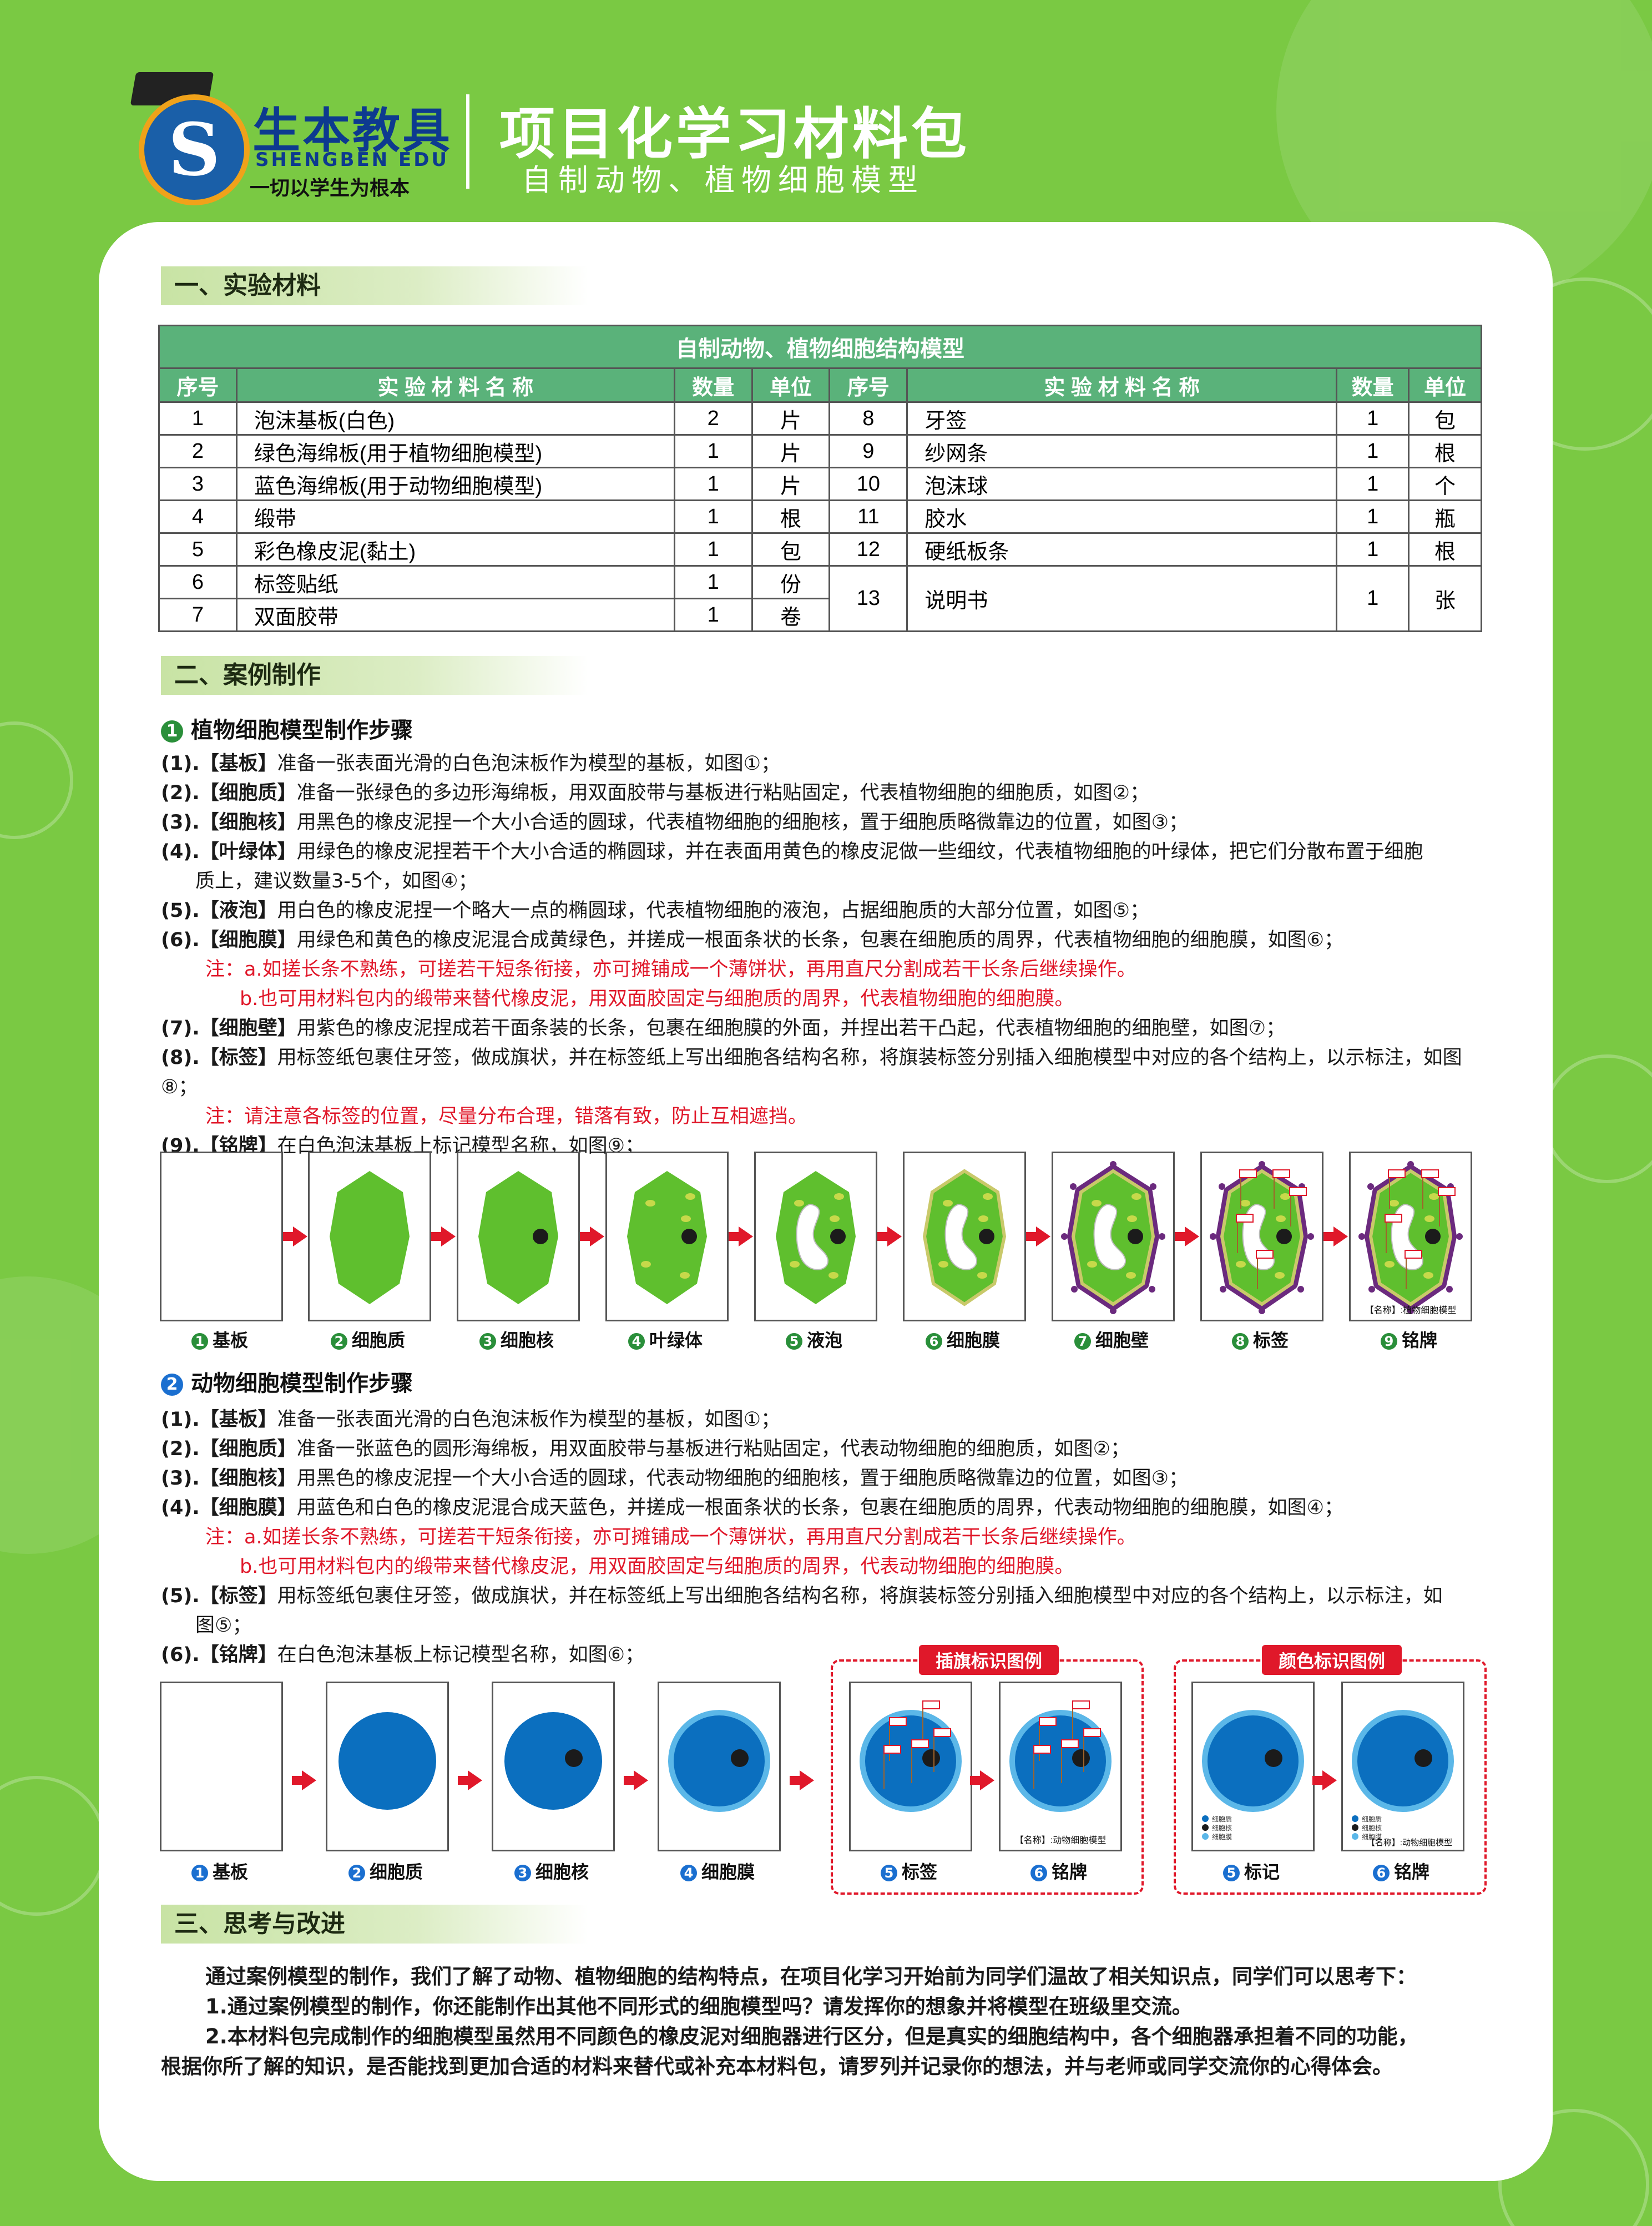 This screenshot has width=1652, height=2226. What do you see at coordinates (287, 1381) in the screenshot?
I see `animal-steps-heading: 2 动物细胞模型制作步骤` at bounding box center [287, 1381].